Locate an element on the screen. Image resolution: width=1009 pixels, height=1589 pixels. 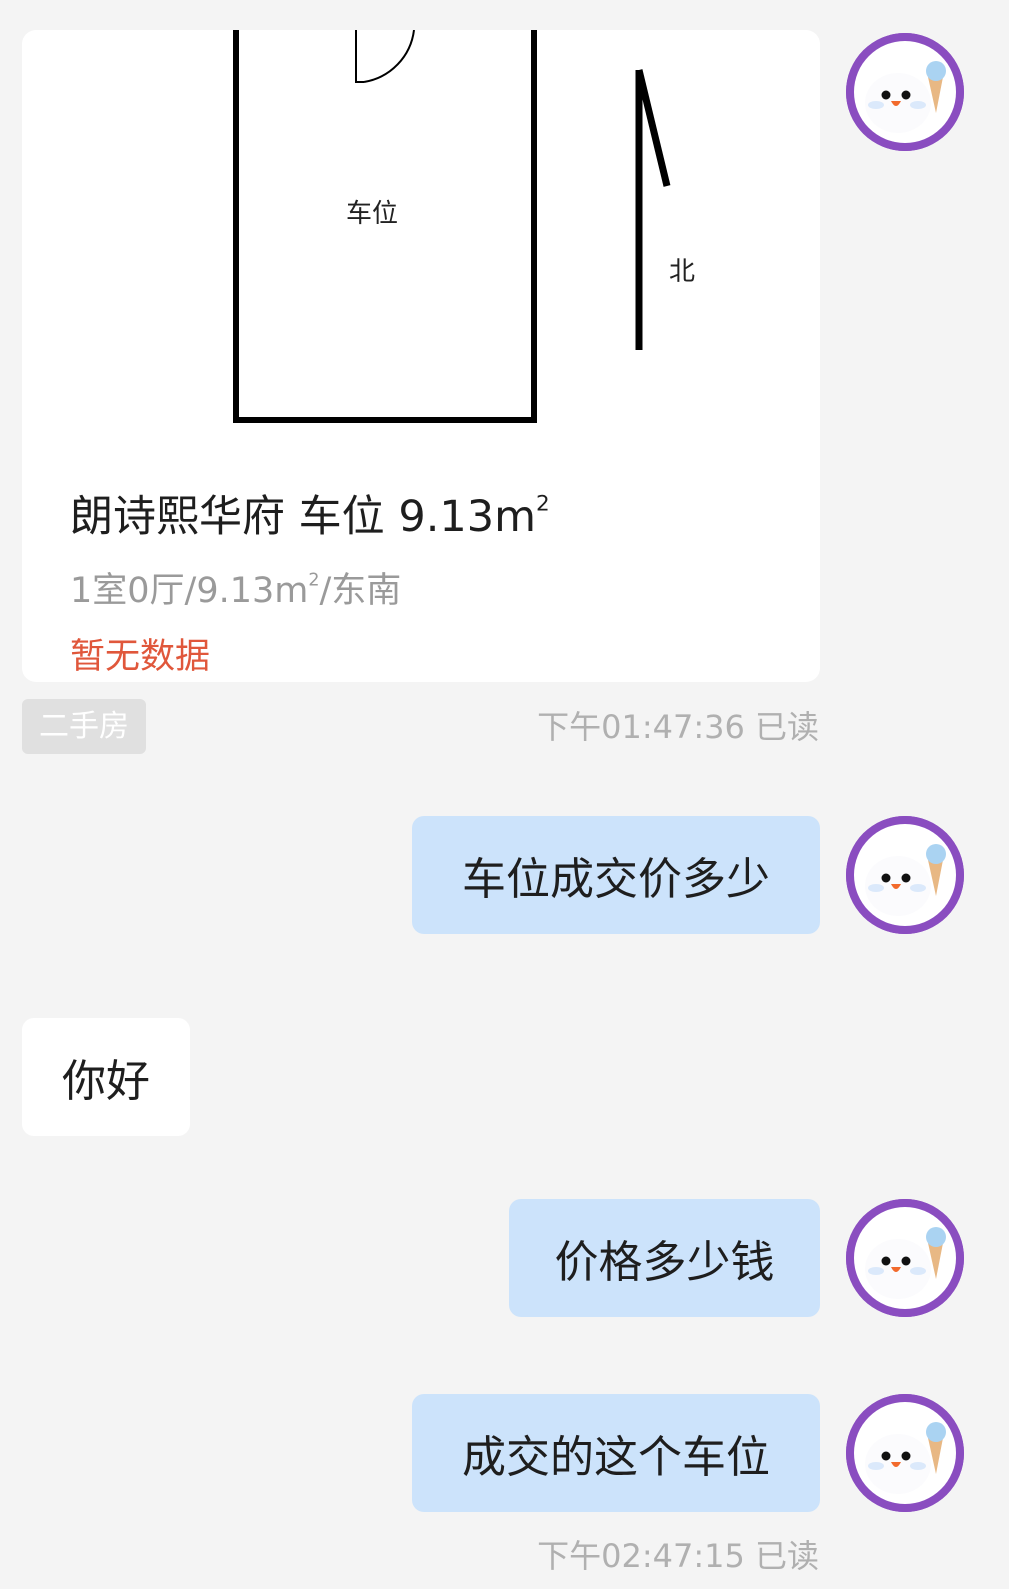
timestamp: 下午01:47:36 已读 is located at coordinates (678, 727).